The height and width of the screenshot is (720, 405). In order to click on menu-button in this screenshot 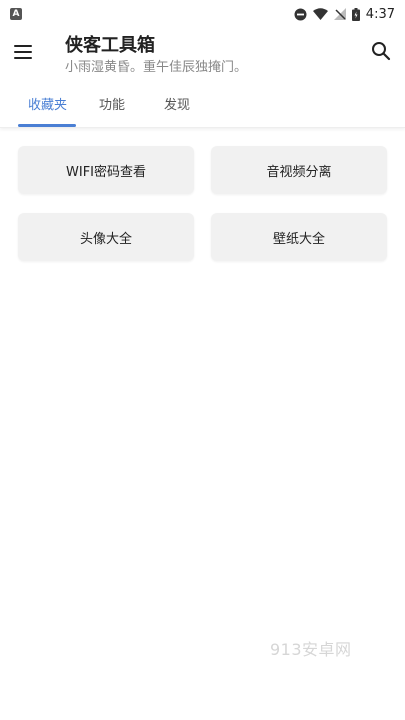, I will do `click(26, 52)`.